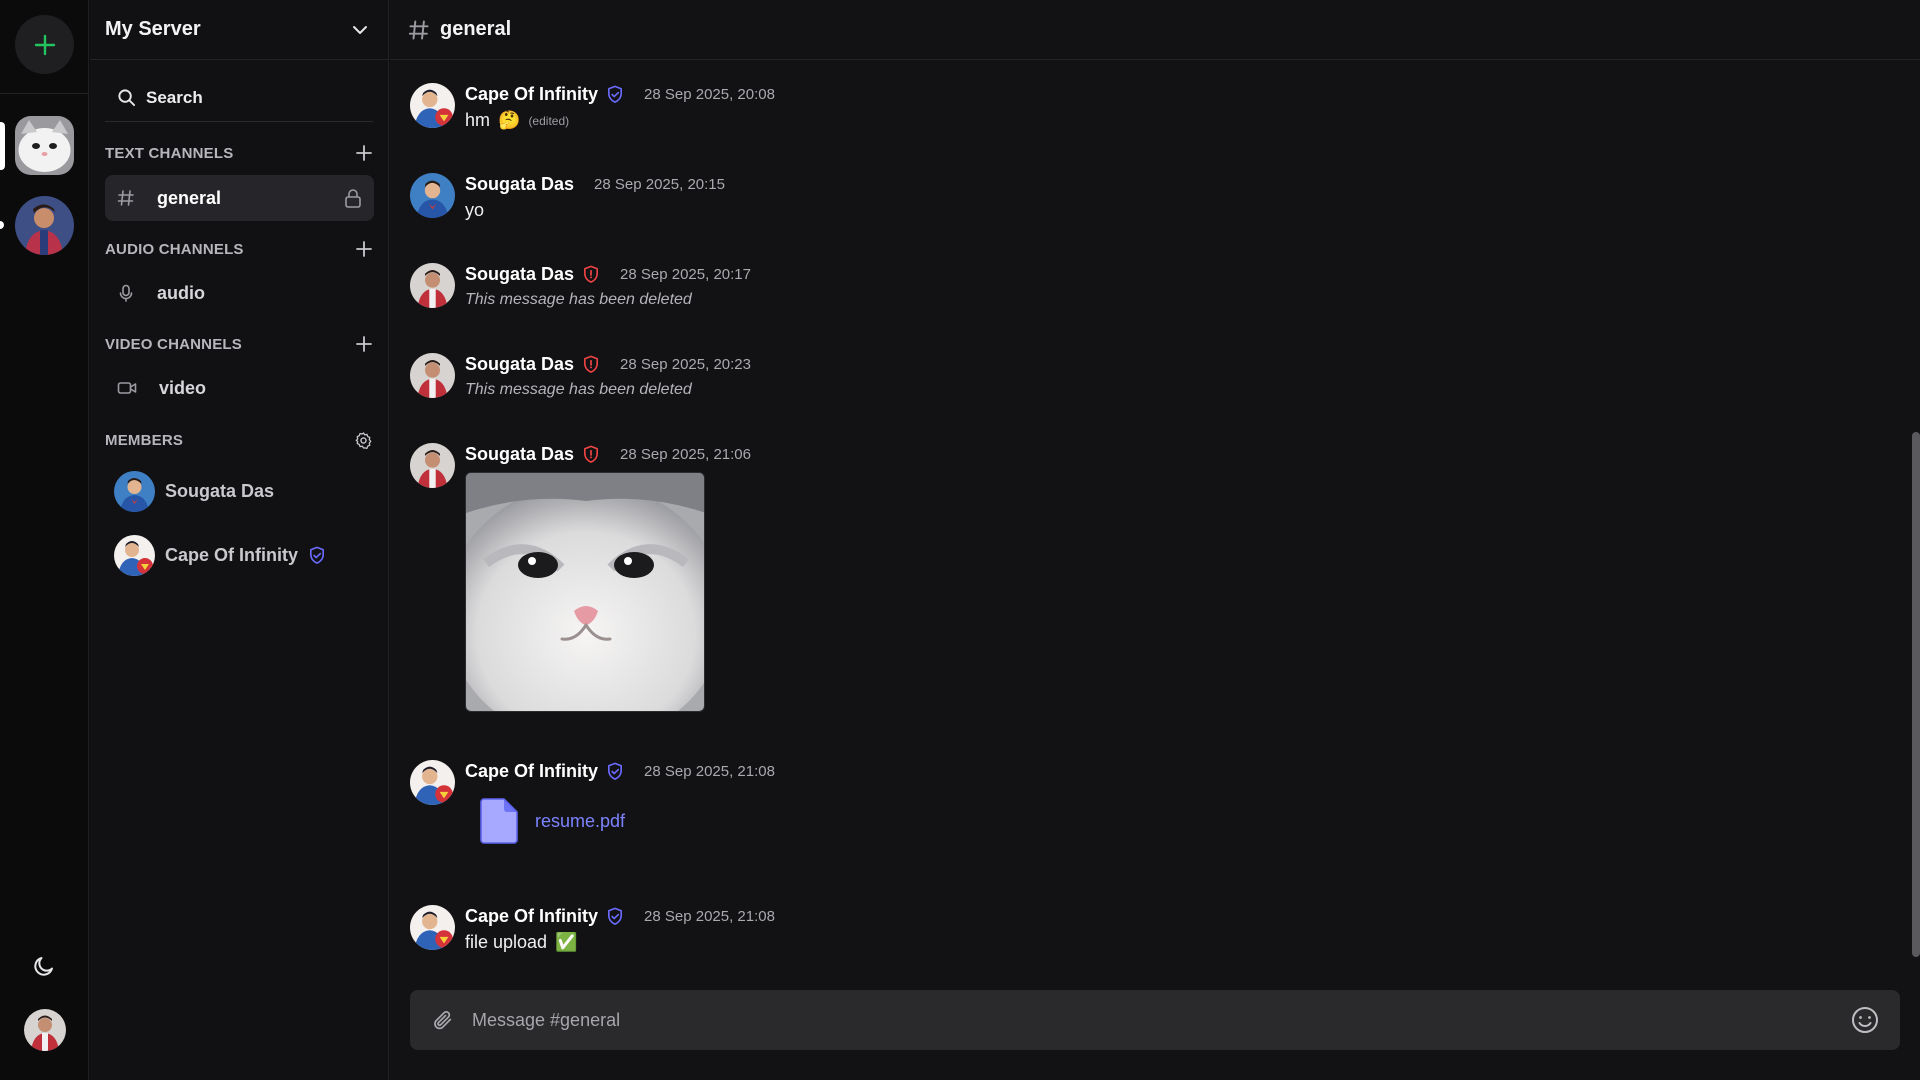  I want to click on current-user-image, so click(45, 1030).